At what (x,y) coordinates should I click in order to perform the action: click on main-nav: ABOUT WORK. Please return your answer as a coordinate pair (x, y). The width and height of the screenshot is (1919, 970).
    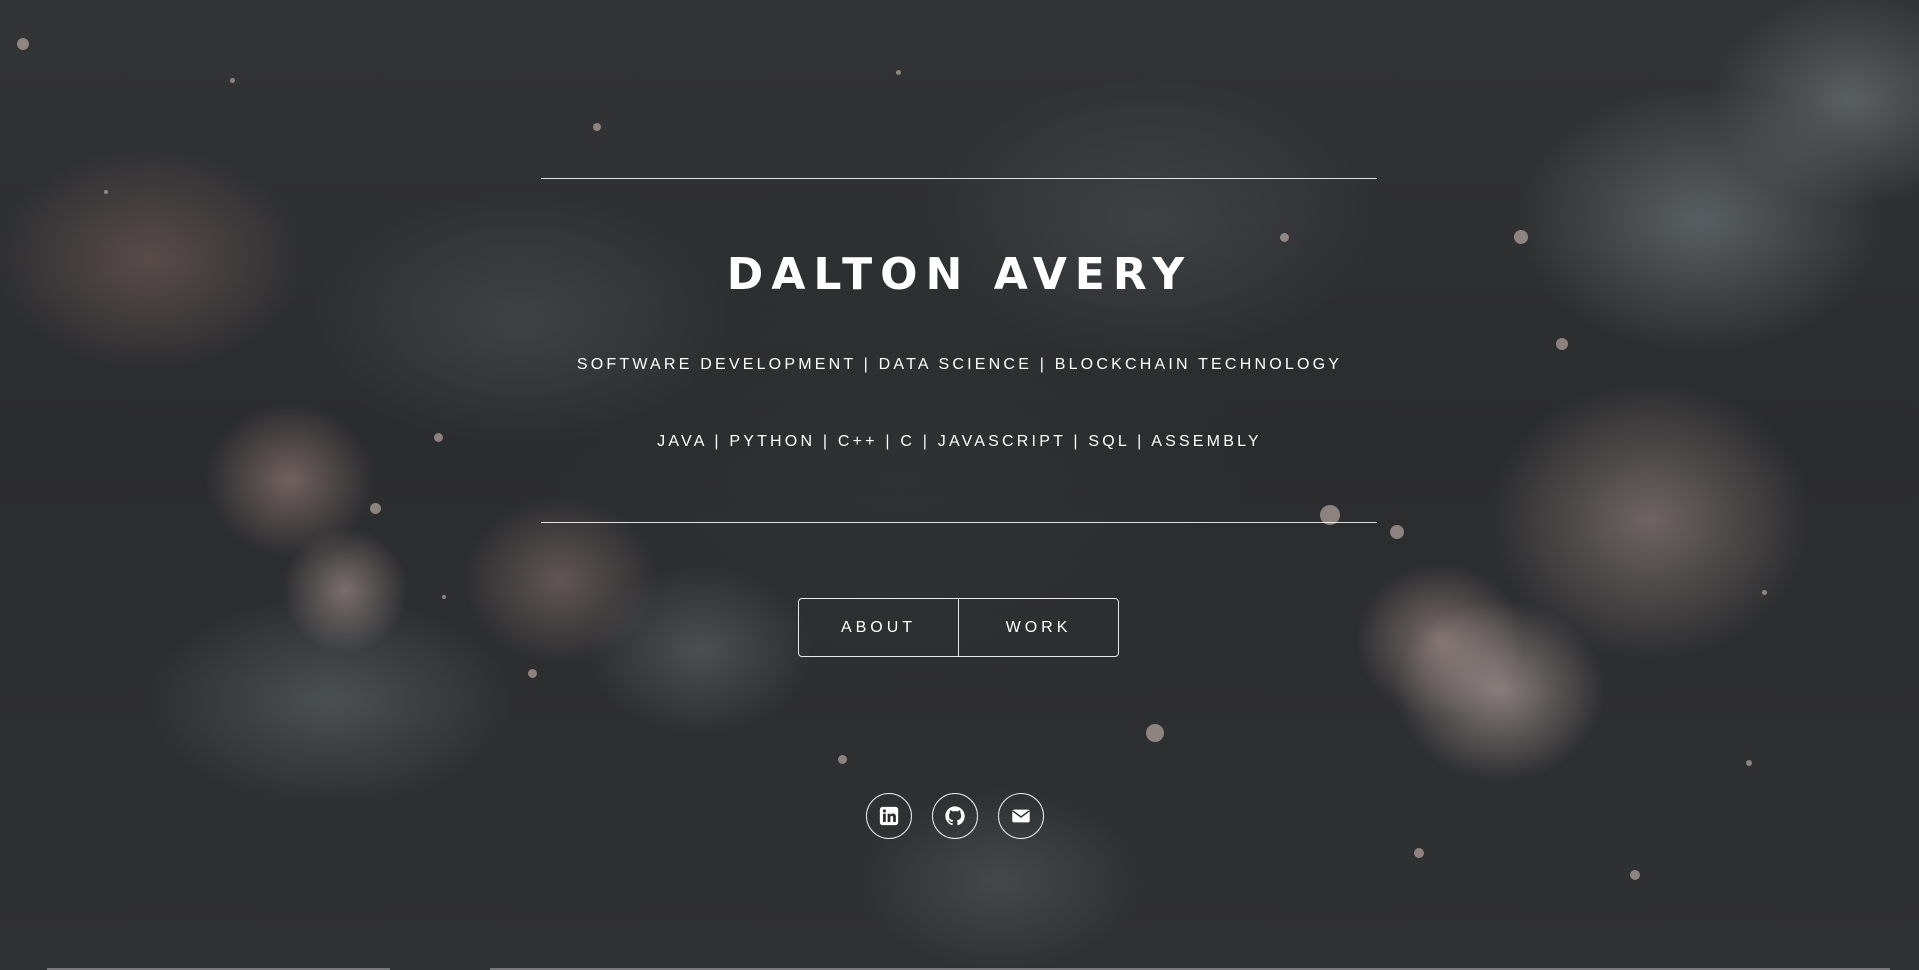
    Looking at the image, I should click on (958, 627).